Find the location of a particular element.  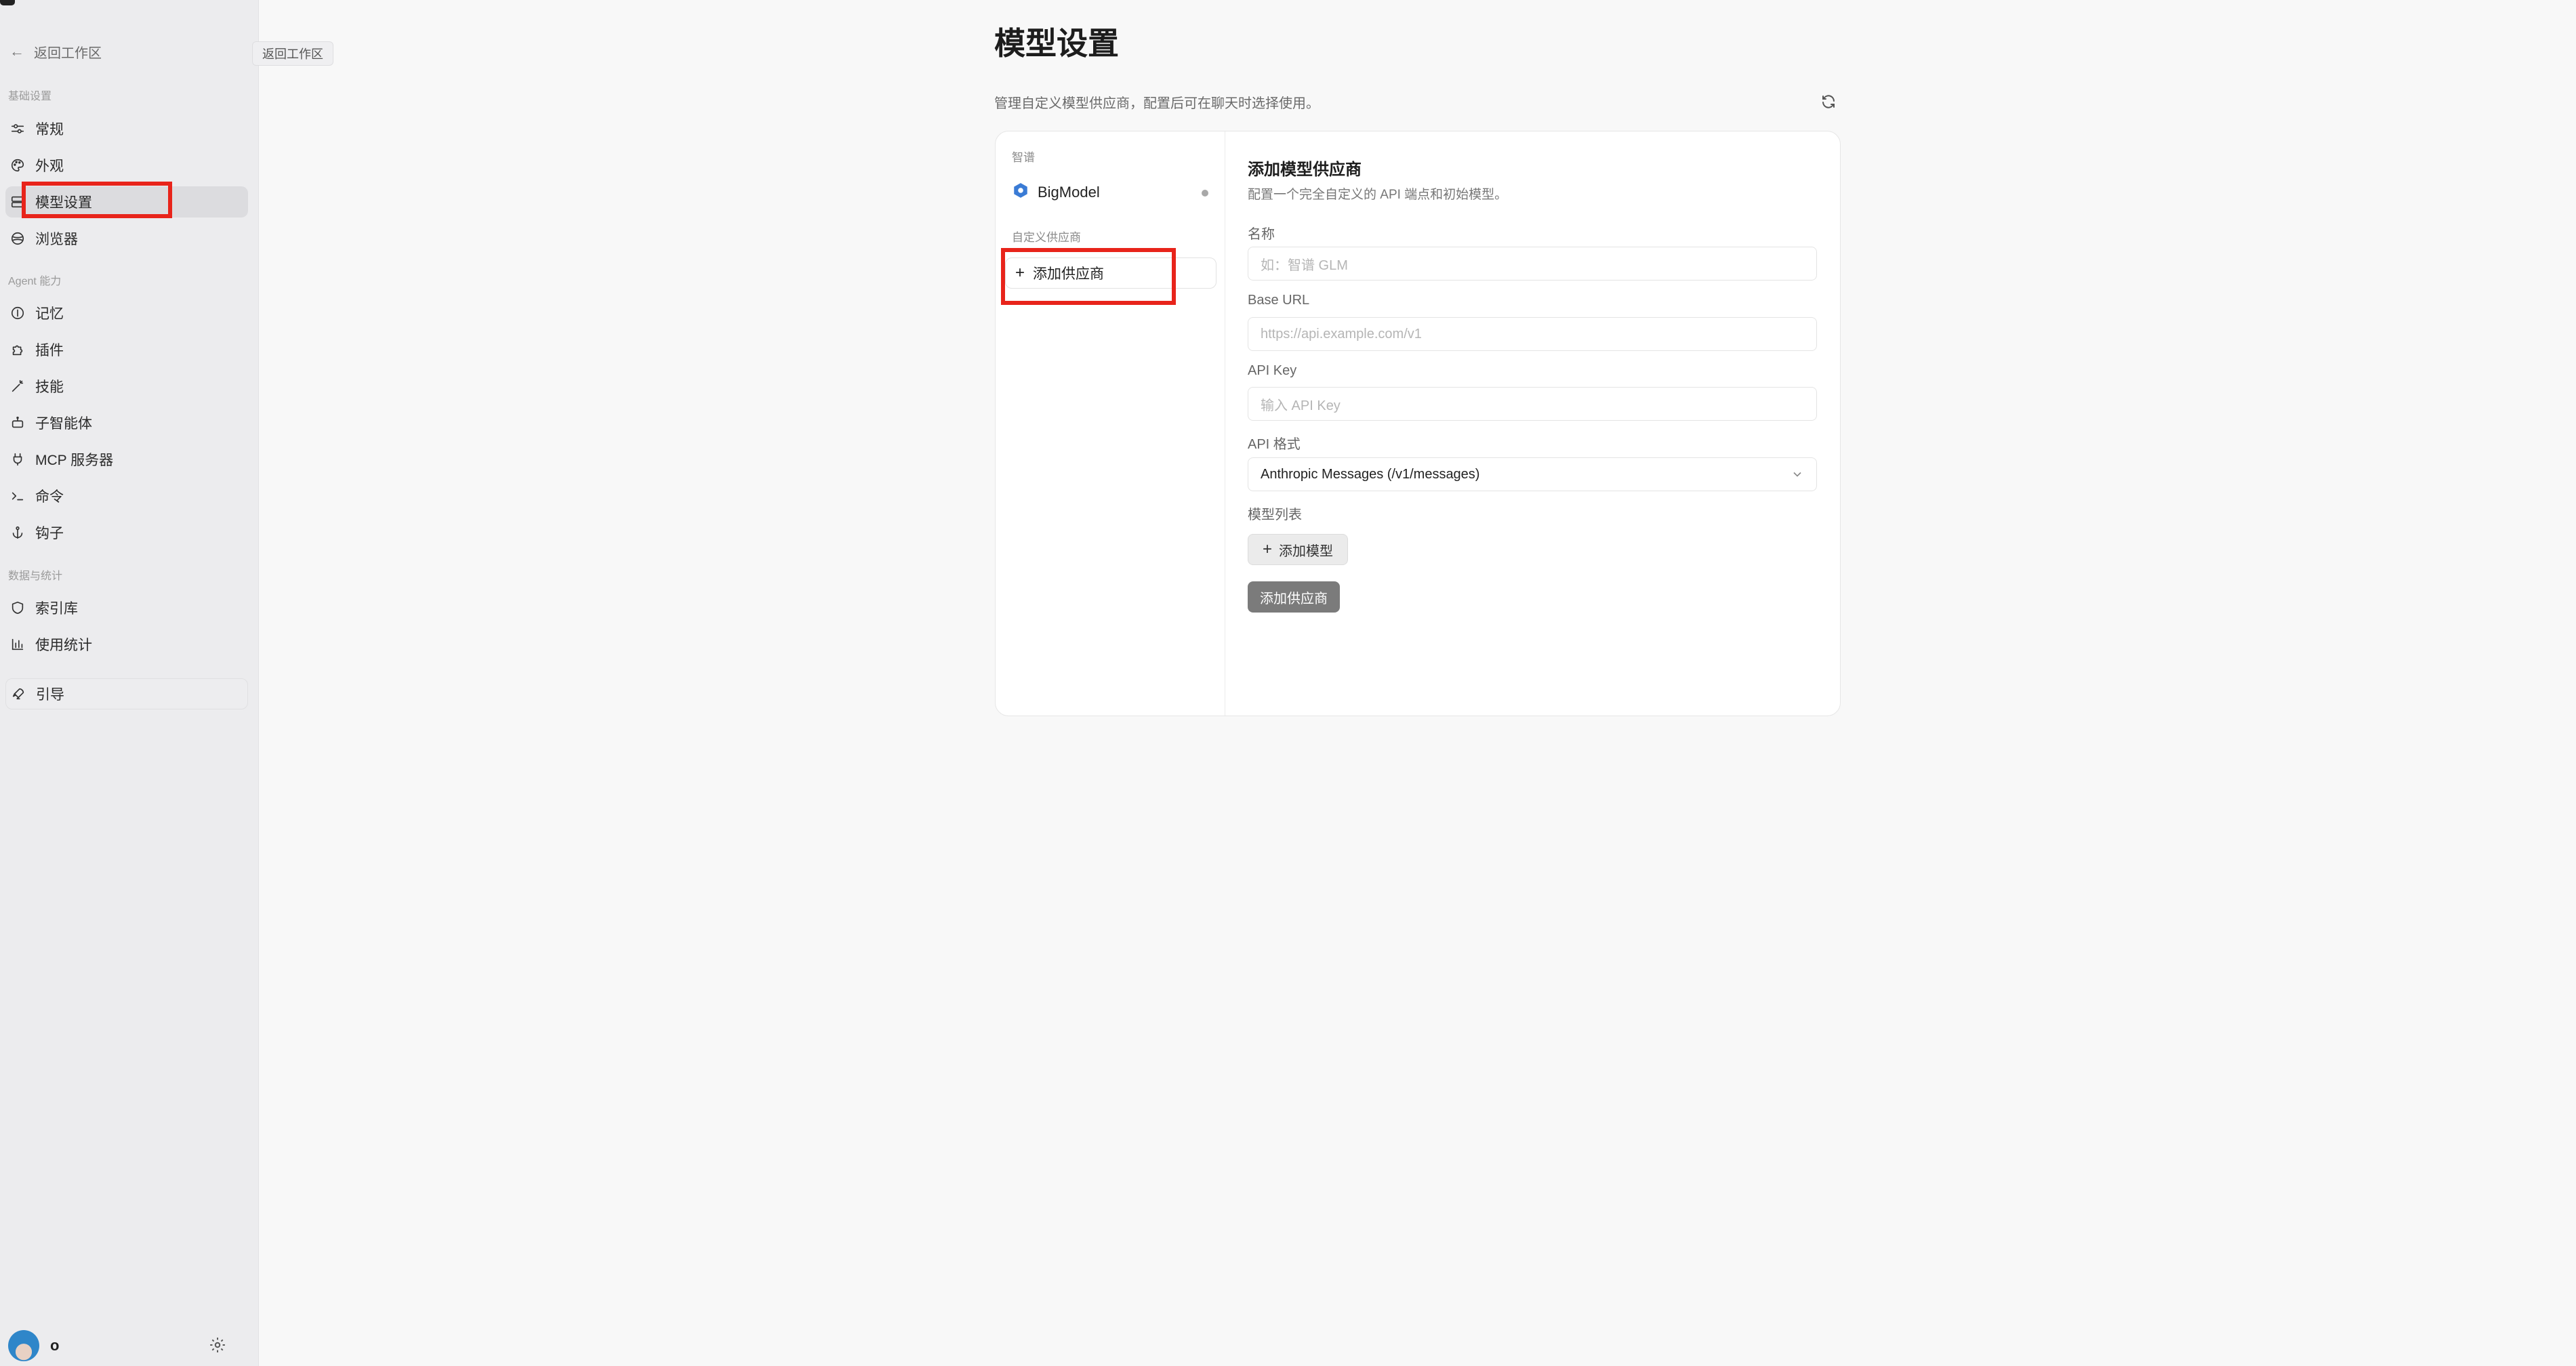

page-description: 管理自定义模型供应商，配置后可在聊天时选择使用。 is located at coordinates (1157, 104).